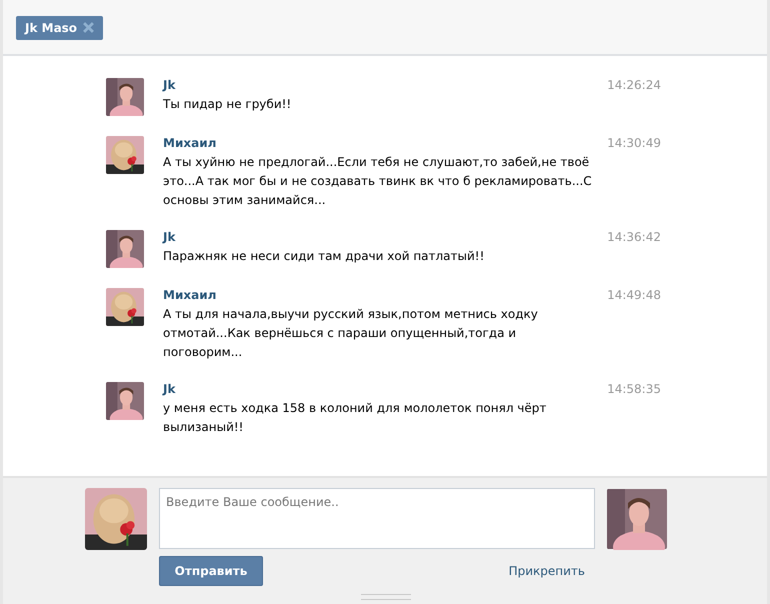  Describe the element at coordinates (386, 597) in the screenshot. I see `resize-handle` at that location.